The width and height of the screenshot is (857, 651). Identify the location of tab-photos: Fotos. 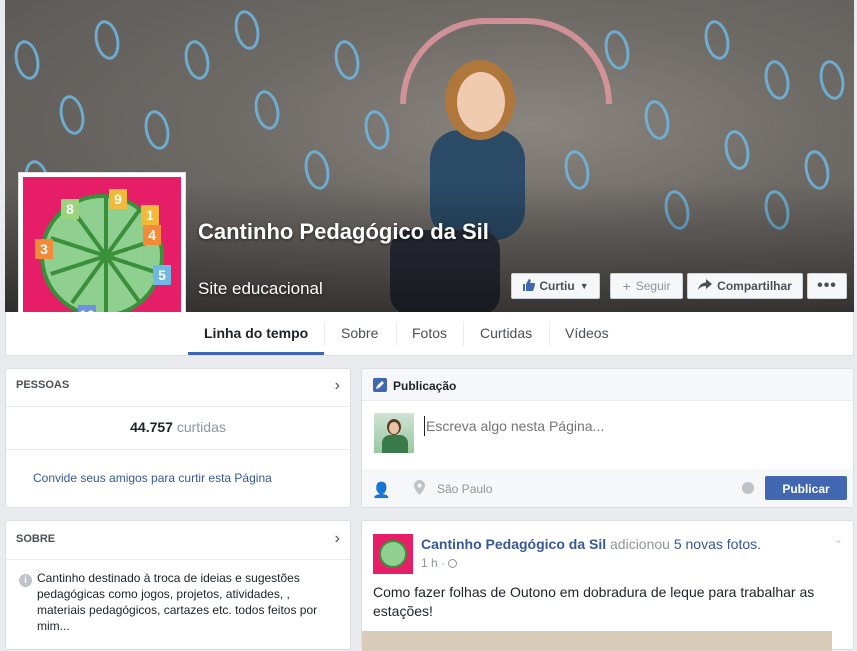
(429, 333).